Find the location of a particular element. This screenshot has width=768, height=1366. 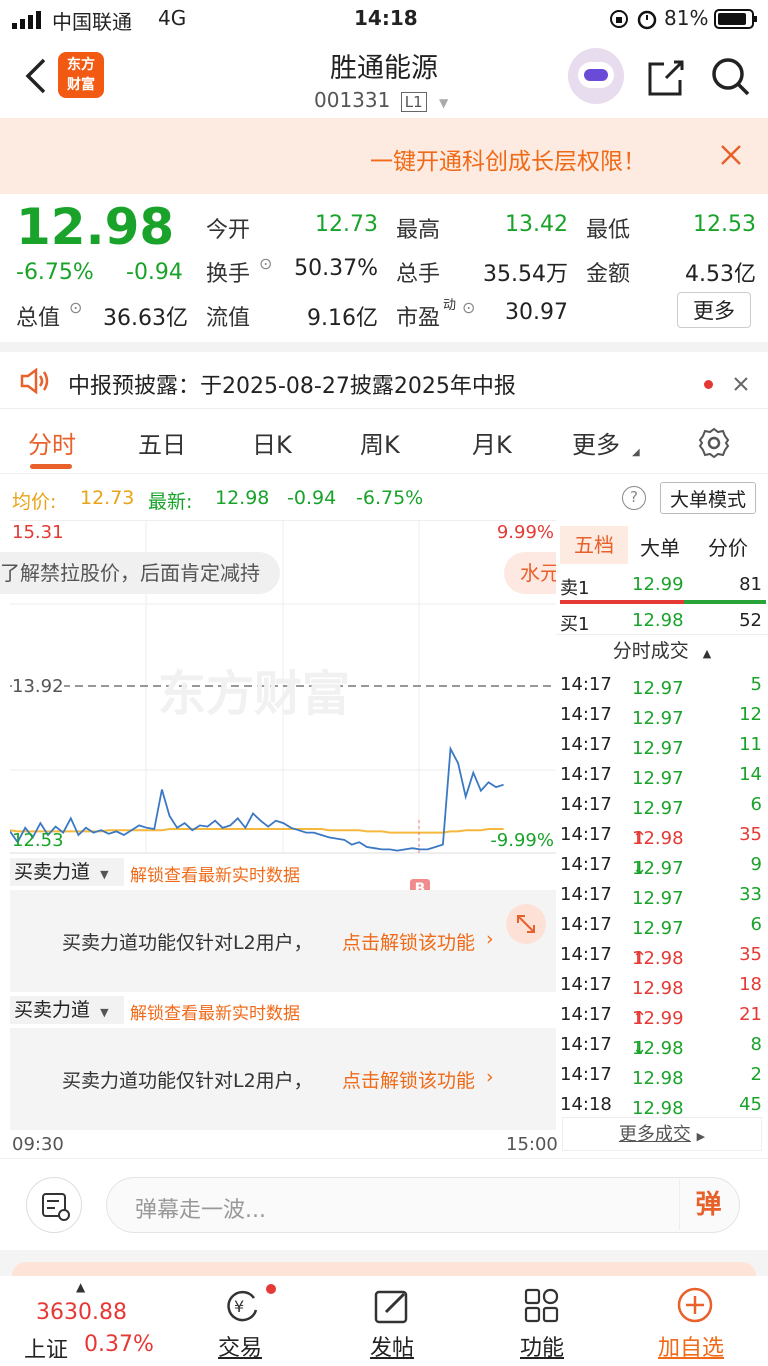

change-value: -0.94 is located at coordinates (154, 272).